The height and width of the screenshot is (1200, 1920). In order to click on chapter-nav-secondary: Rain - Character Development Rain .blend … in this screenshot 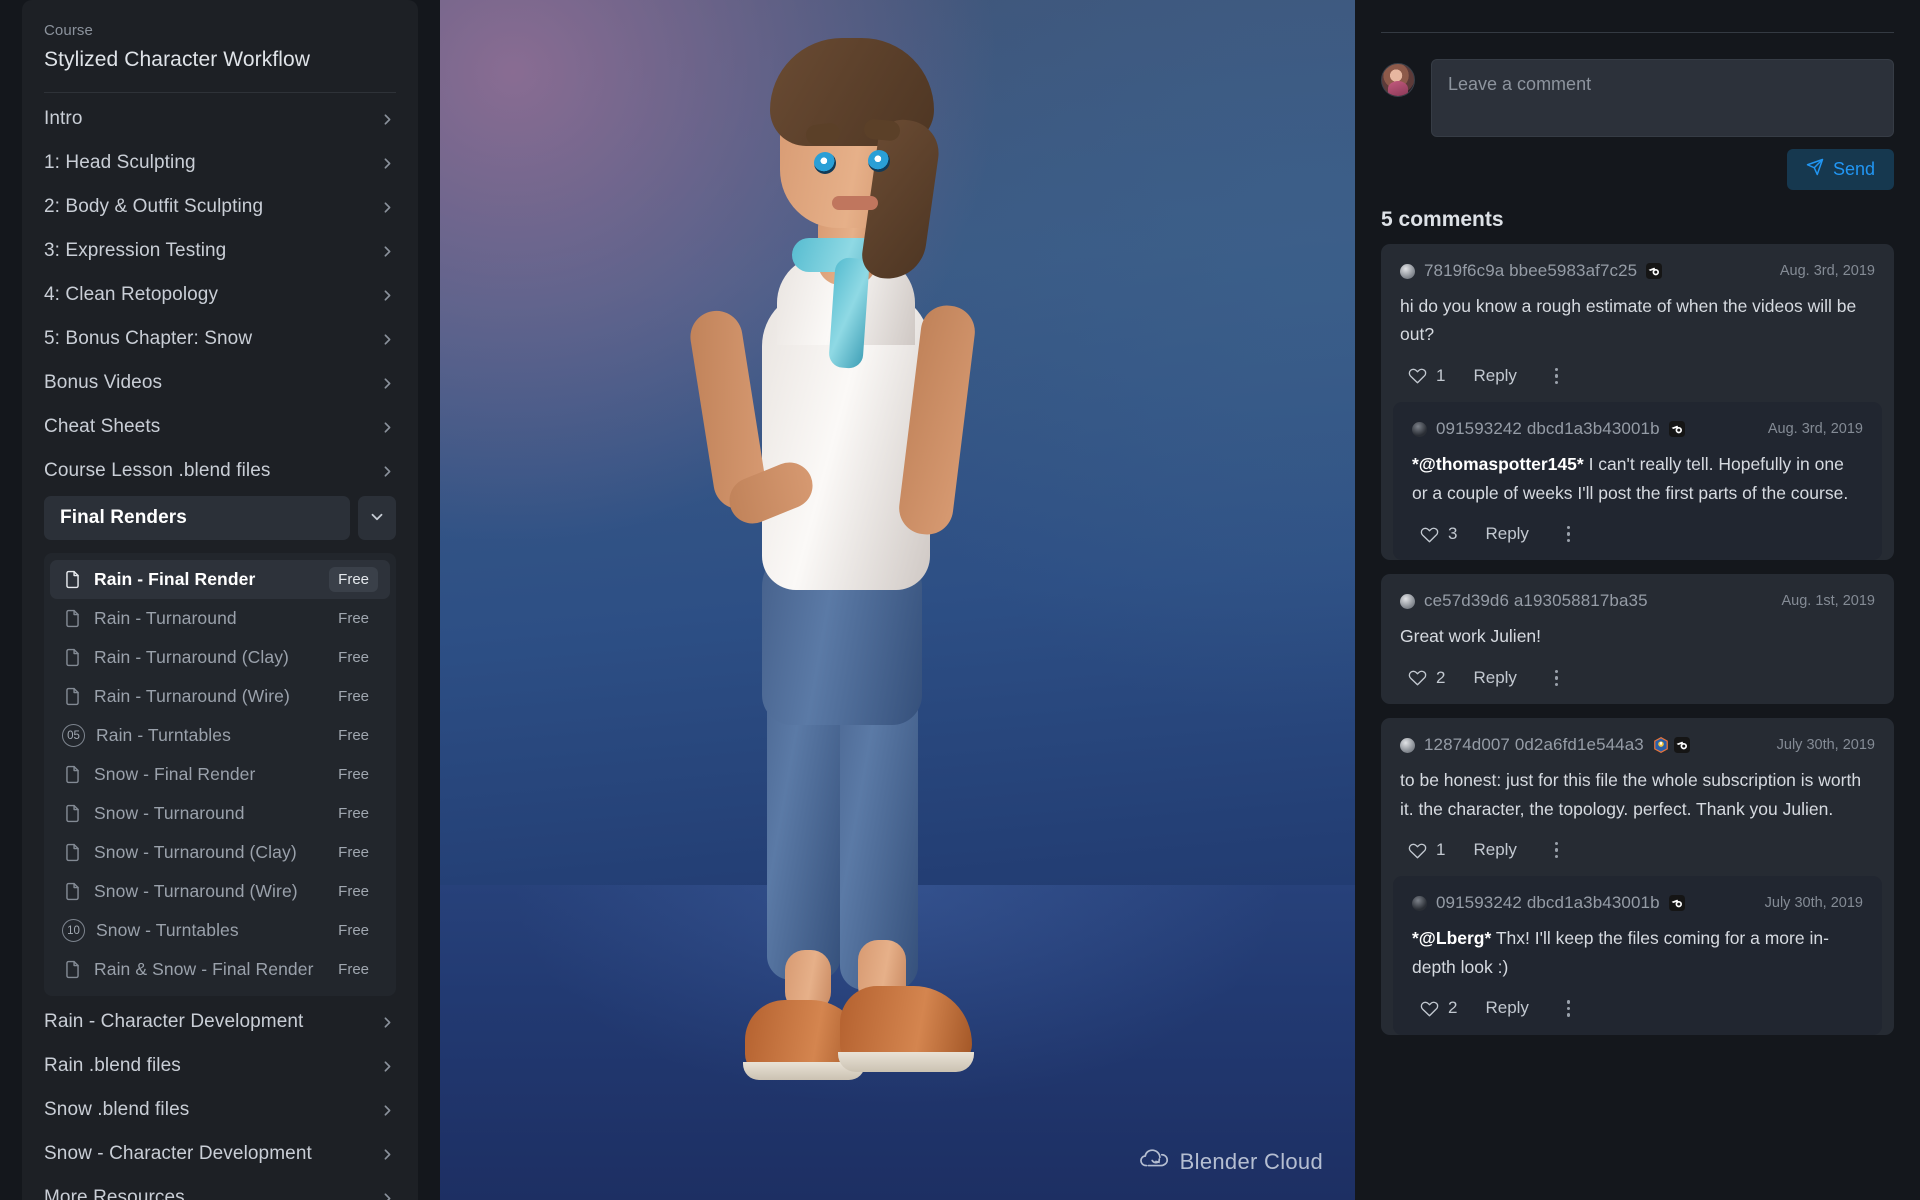, I will do `click(220, 1098)`.